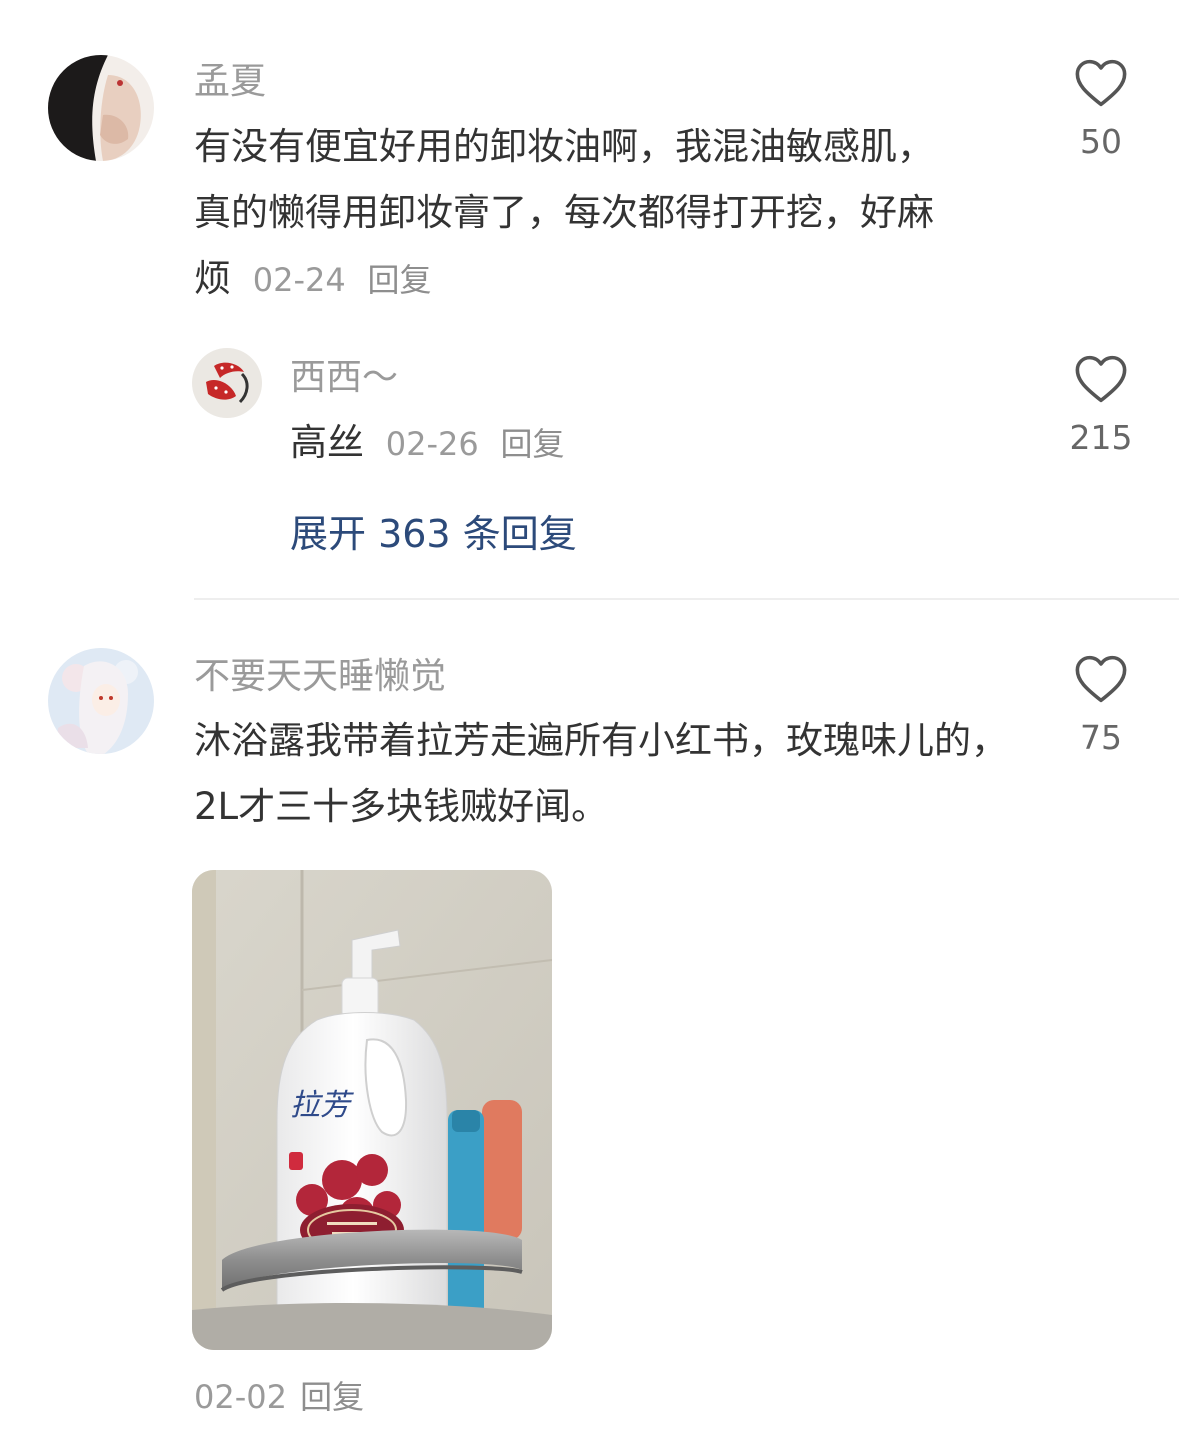  I want to click on comment-text: 沐浴露我带着拉芳走遍所有小红书，玫瑰味儿的，2L才三十多块钱贼好闻。, so click(601, 773).